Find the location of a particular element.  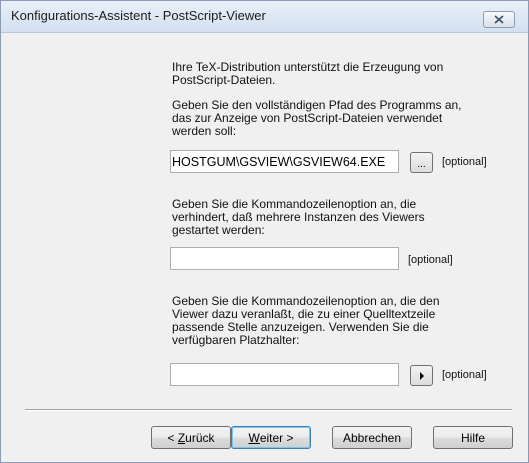

help-button: Hilfe is located at coordinates (473, 437).